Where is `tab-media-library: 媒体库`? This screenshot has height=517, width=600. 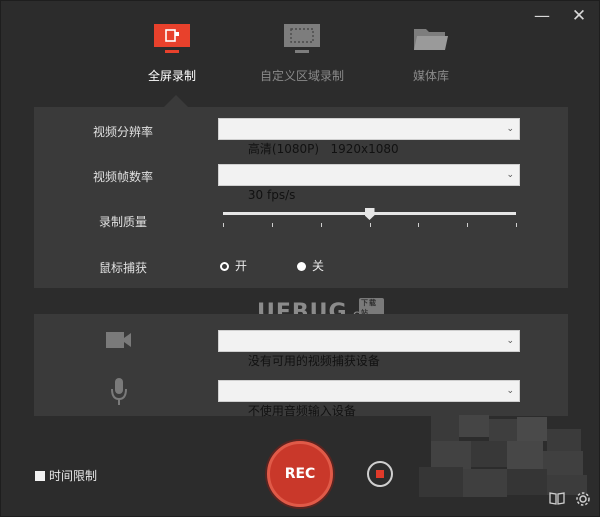
tab-media-library: 媒体库 is located at coordinates (431, 53).